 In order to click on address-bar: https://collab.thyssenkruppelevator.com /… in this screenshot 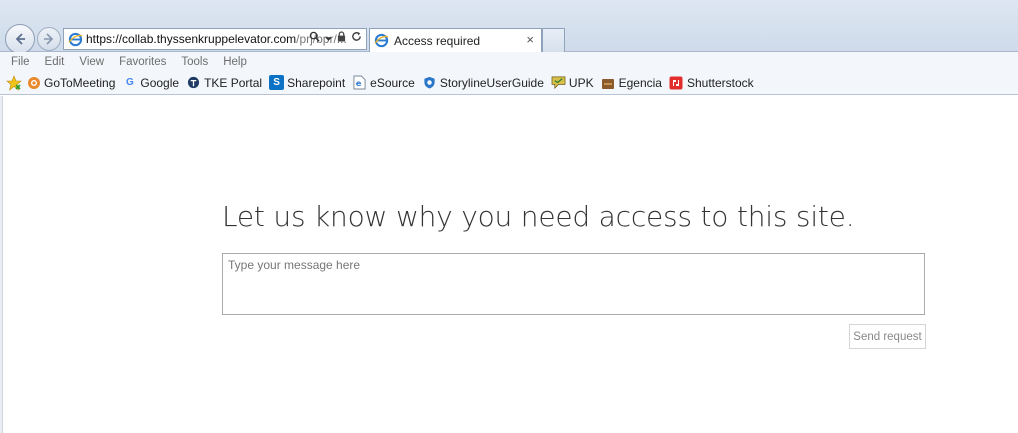, I will do `click(215, 39)`.